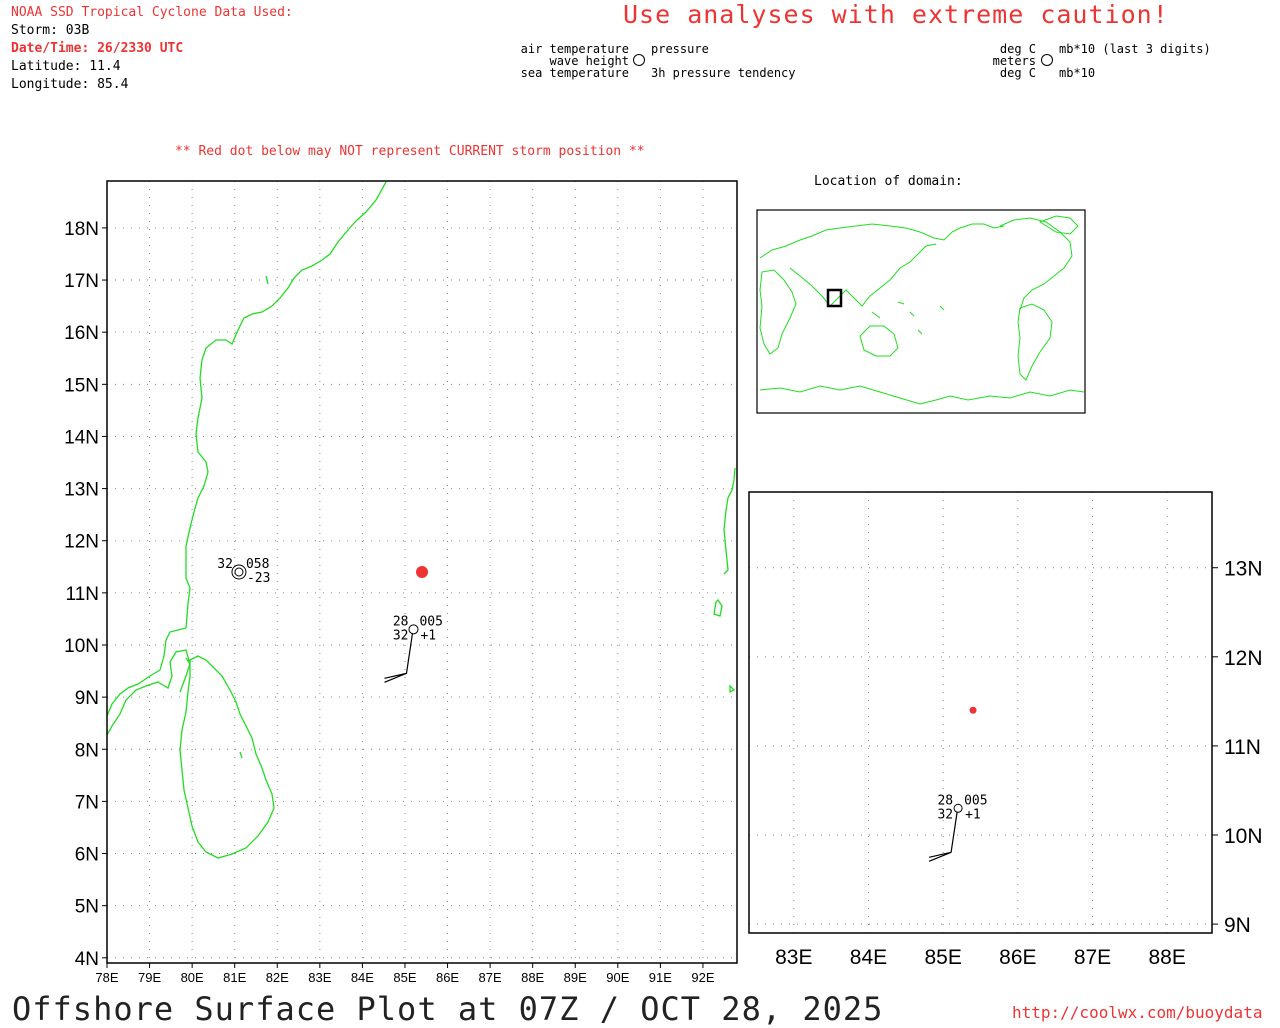 Image resolution: width=1280 pixels, height=1028 pixels. Describe the element at coordinates (234, 977) in the screenshot. I see `lon-tick-label: 81E` at that location.